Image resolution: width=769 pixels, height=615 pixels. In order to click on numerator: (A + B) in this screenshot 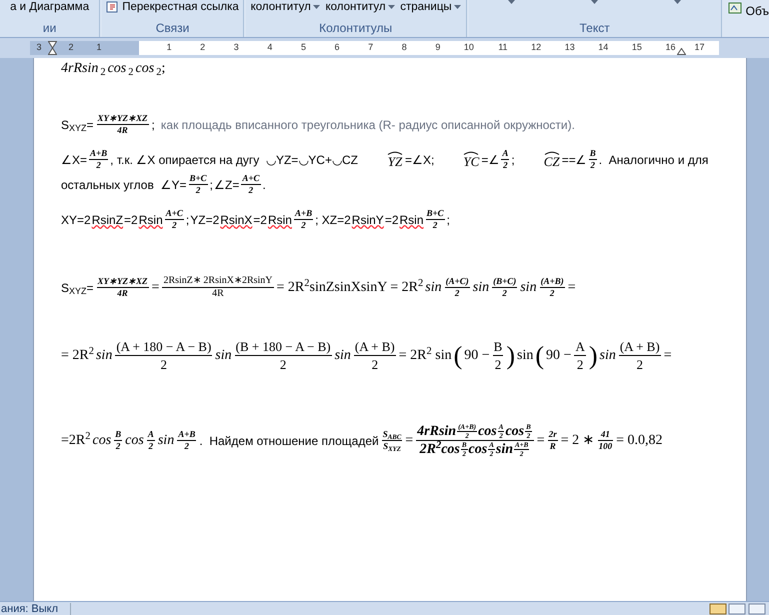, I will do `click(639, 346)`.